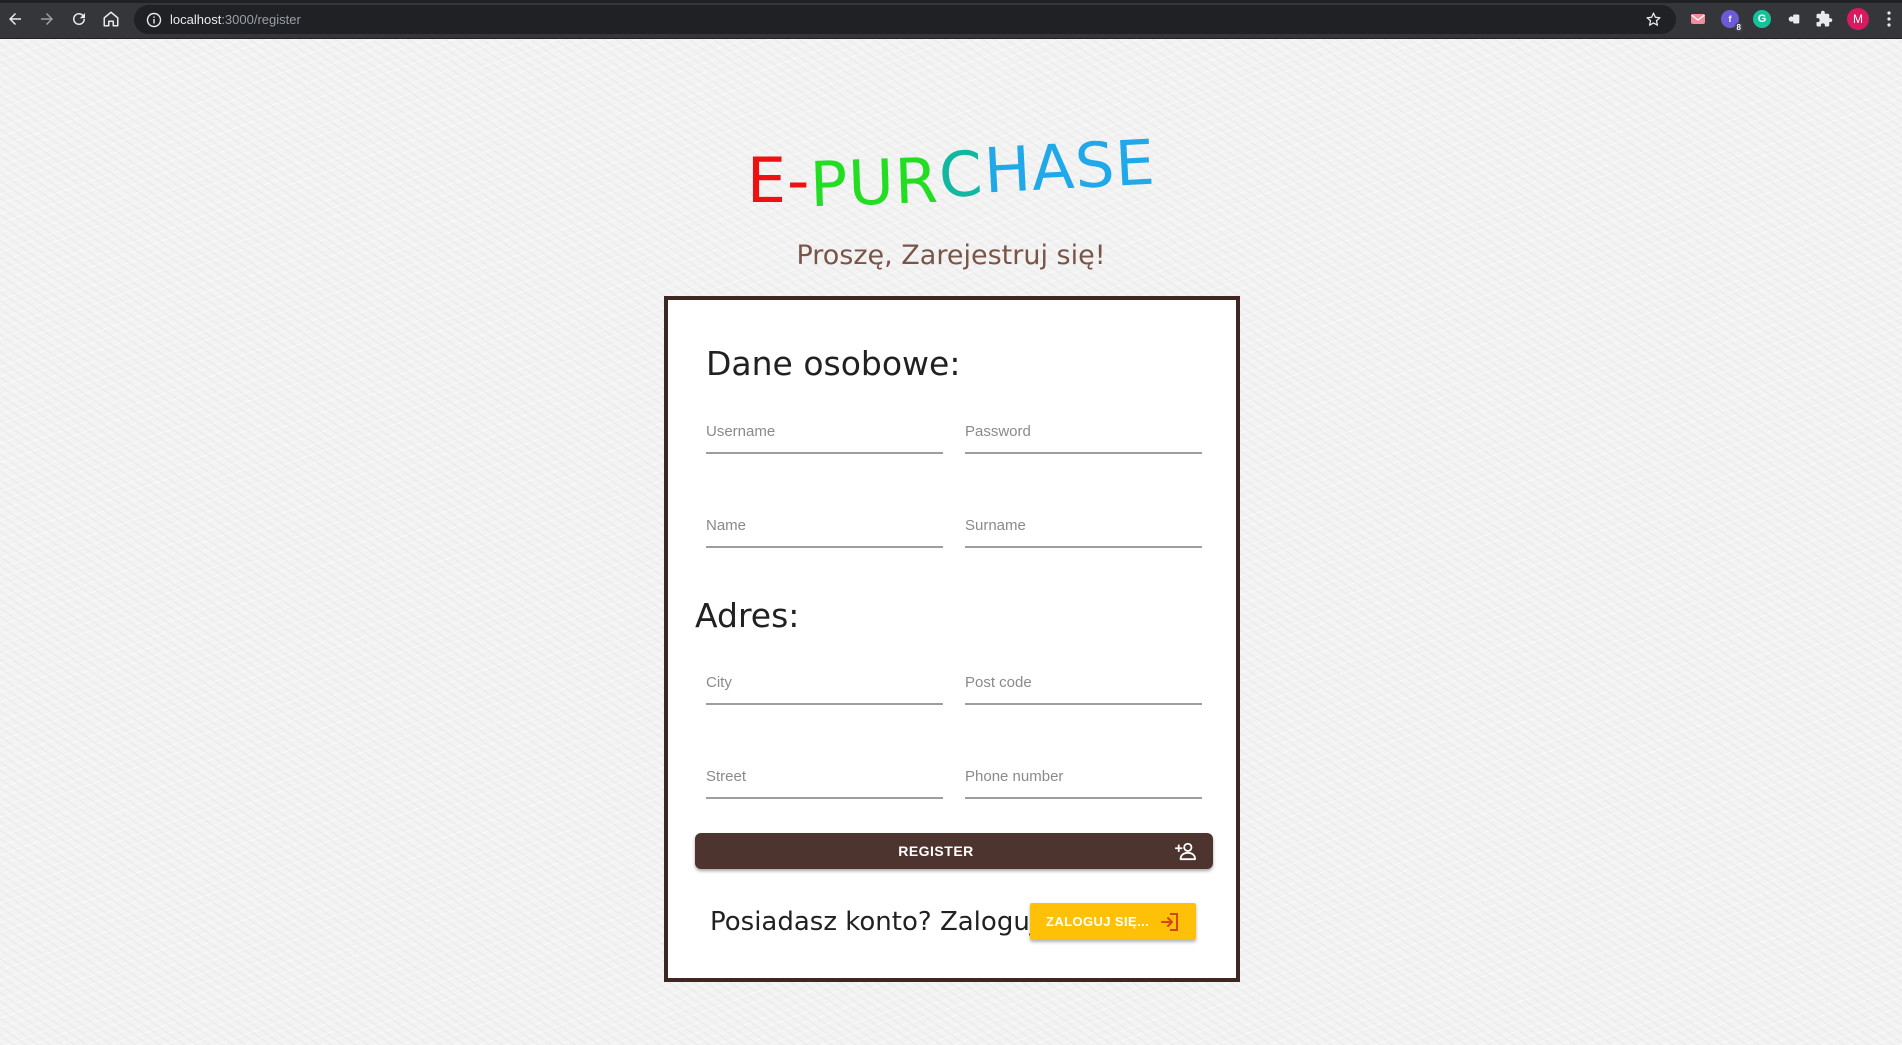  I want to click on back-button, so click(15, 19).